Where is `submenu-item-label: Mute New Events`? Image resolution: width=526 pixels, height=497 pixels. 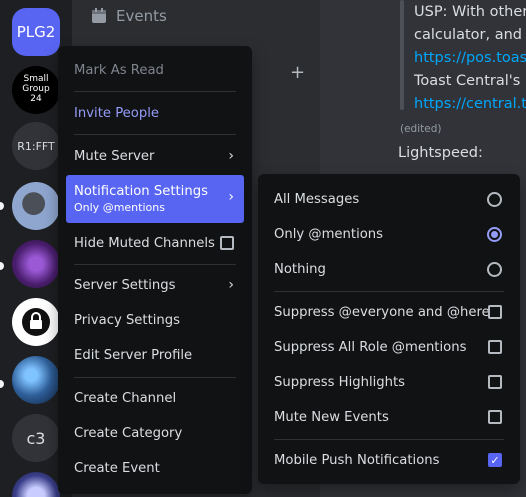 submenu-item-label: Mute New Events is located at coordinates (331, 417).